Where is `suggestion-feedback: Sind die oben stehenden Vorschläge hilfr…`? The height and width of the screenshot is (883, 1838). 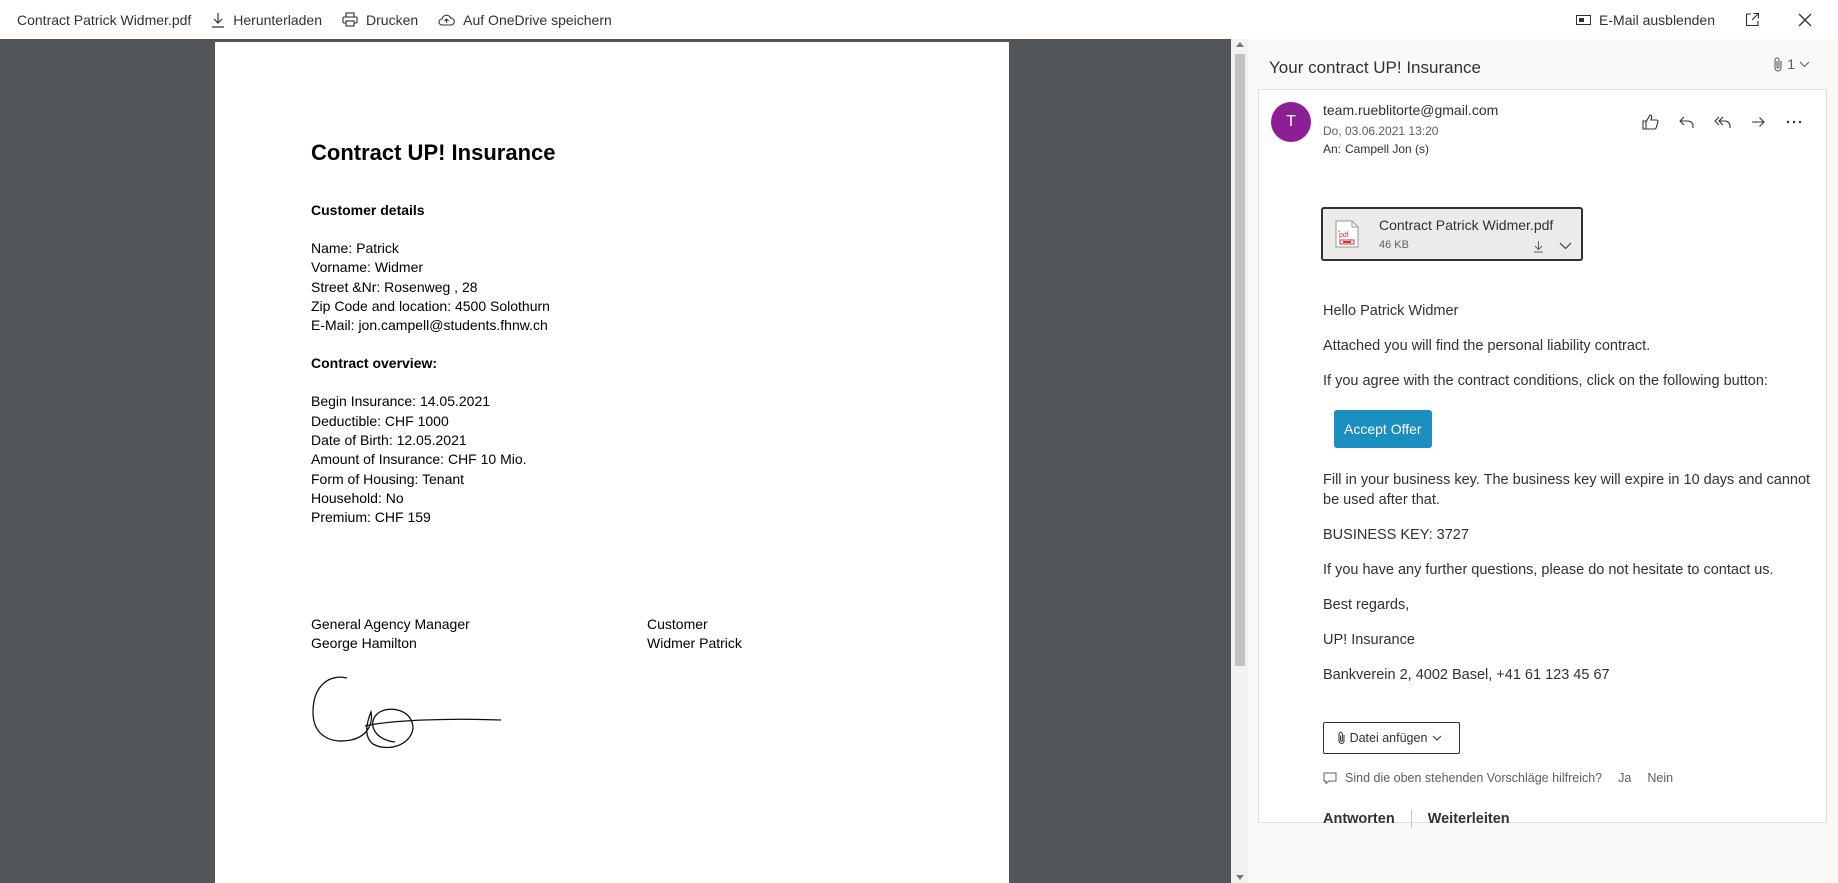 suggestion-feedback: Sind die oben stehenden Vorschläge hilfr… is located at coordinates (1498, 778).